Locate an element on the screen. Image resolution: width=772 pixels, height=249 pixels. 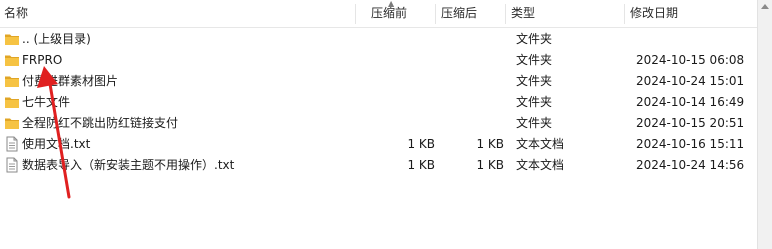
scroll-up-arrow-icon is located at coordinates (765, 6).